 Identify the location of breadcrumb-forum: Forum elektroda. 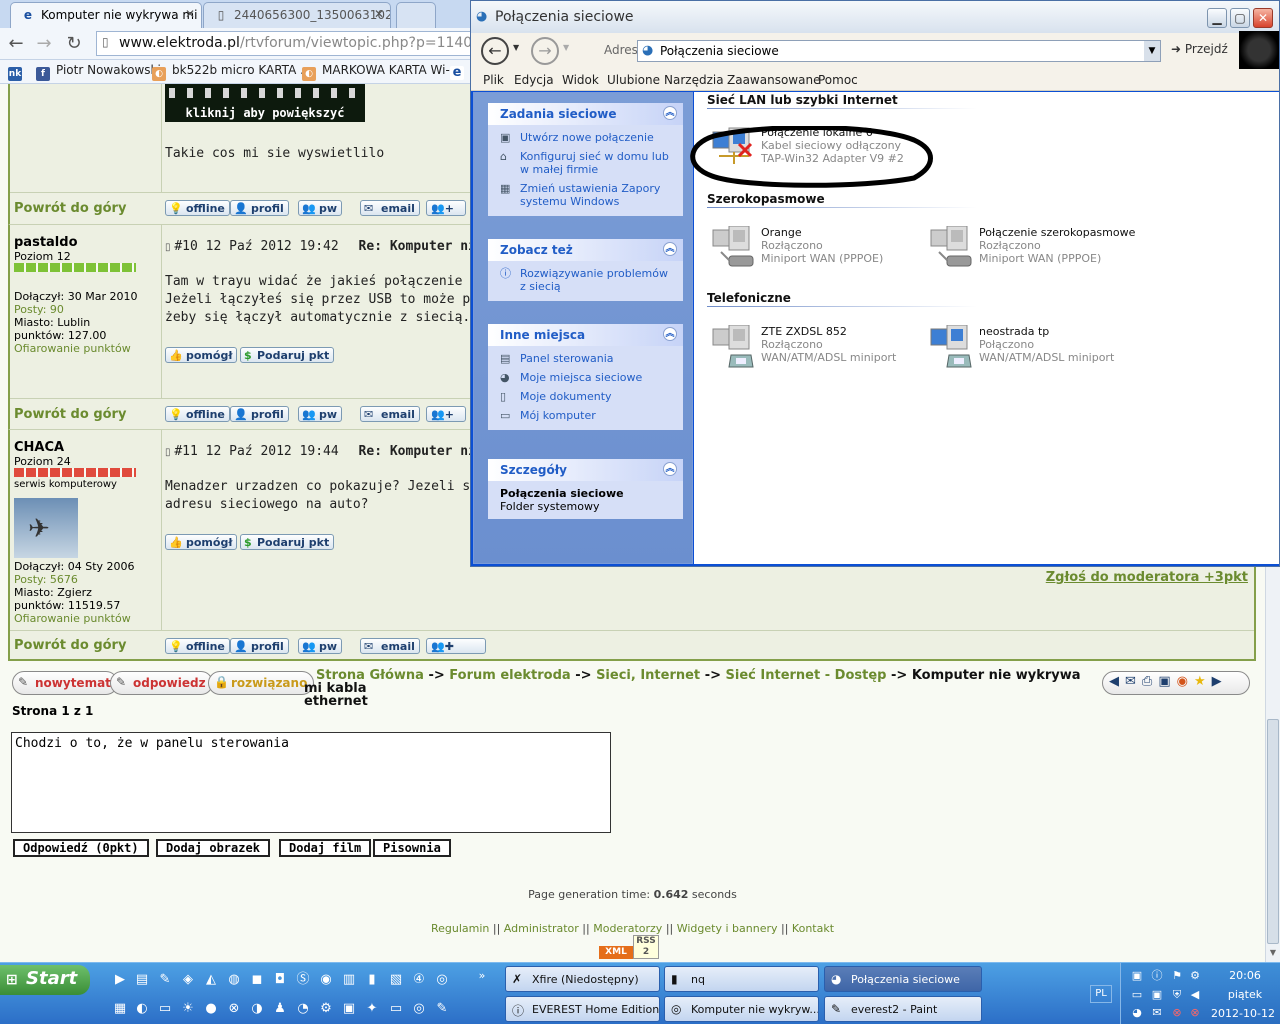
(509, 675).